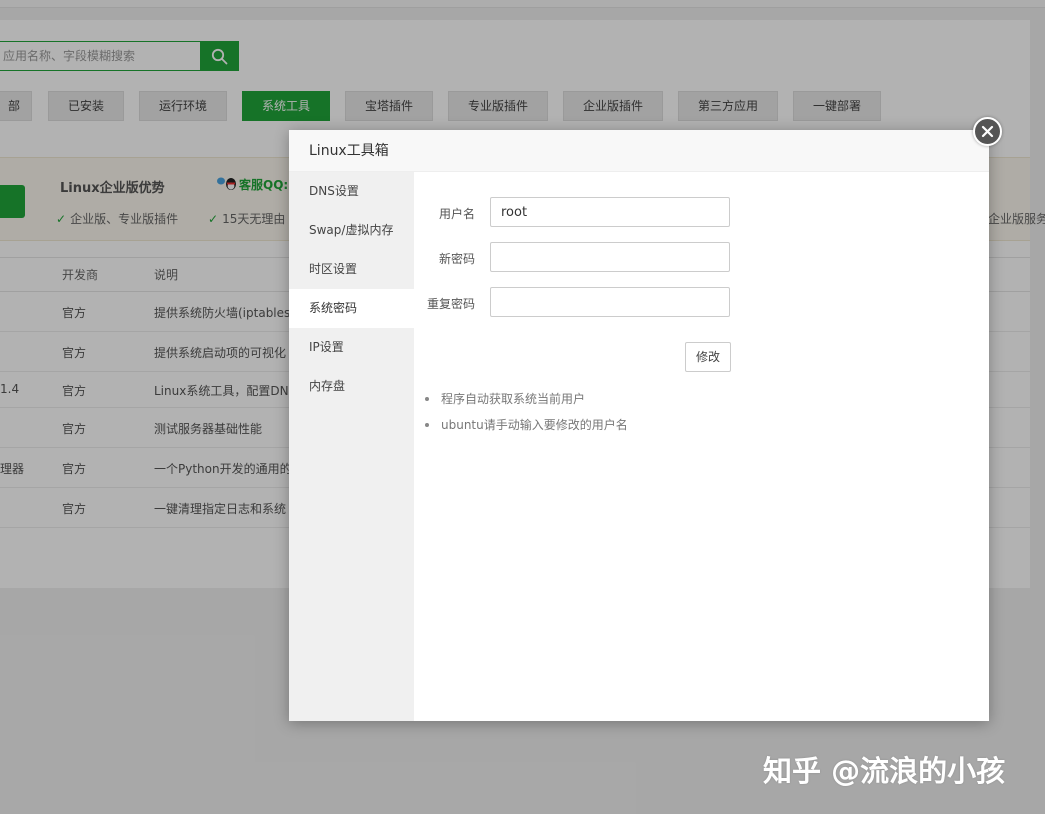 The height and width of the screenshot is (814, 1045). What do you see at coordinates (610, 302) in the screenshot?
I see `repeat-password-input` at bounding box center [610, 302].